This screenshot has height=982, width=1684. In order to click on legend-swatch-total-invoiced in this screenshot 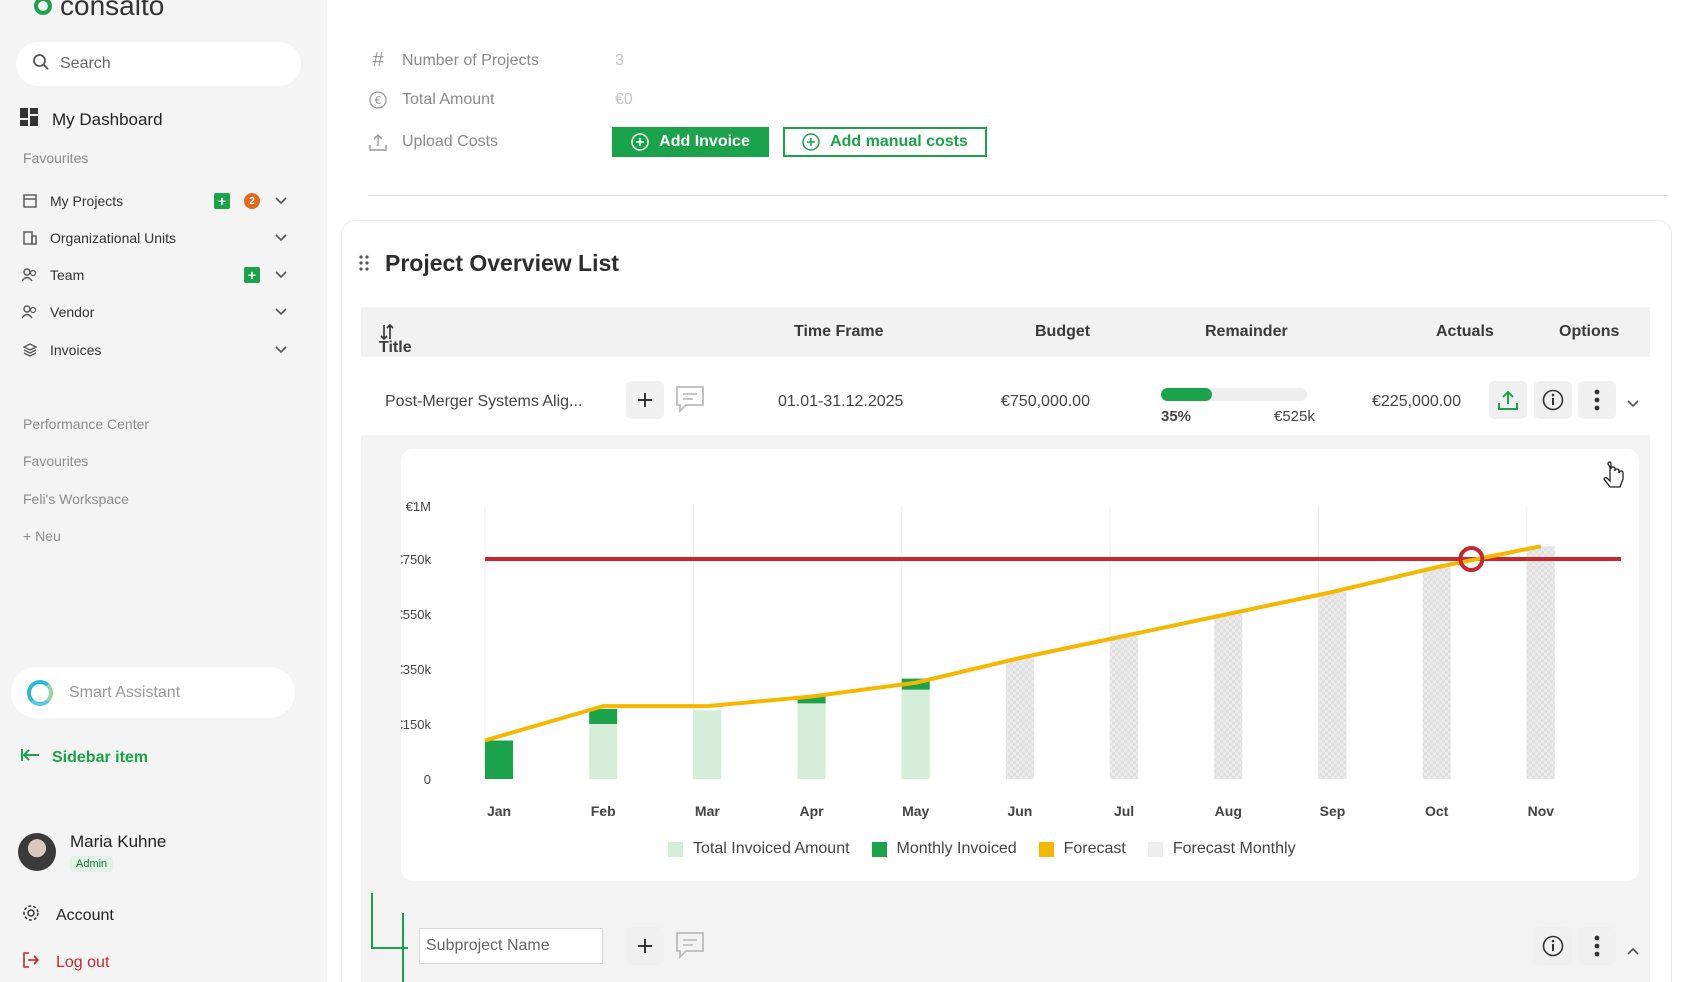, I will do `click(675, 849)`.